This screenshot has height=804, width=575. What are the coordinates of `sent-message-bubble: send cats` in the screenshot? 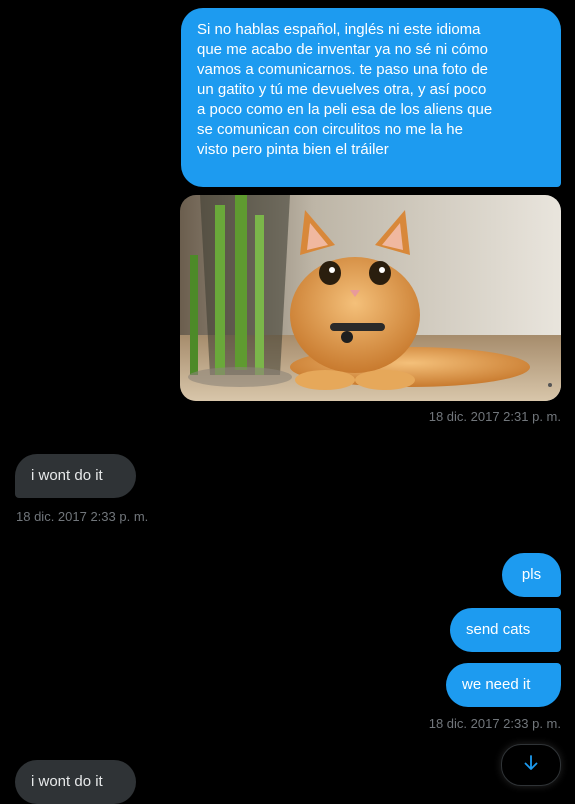 It's located at (505, 630).